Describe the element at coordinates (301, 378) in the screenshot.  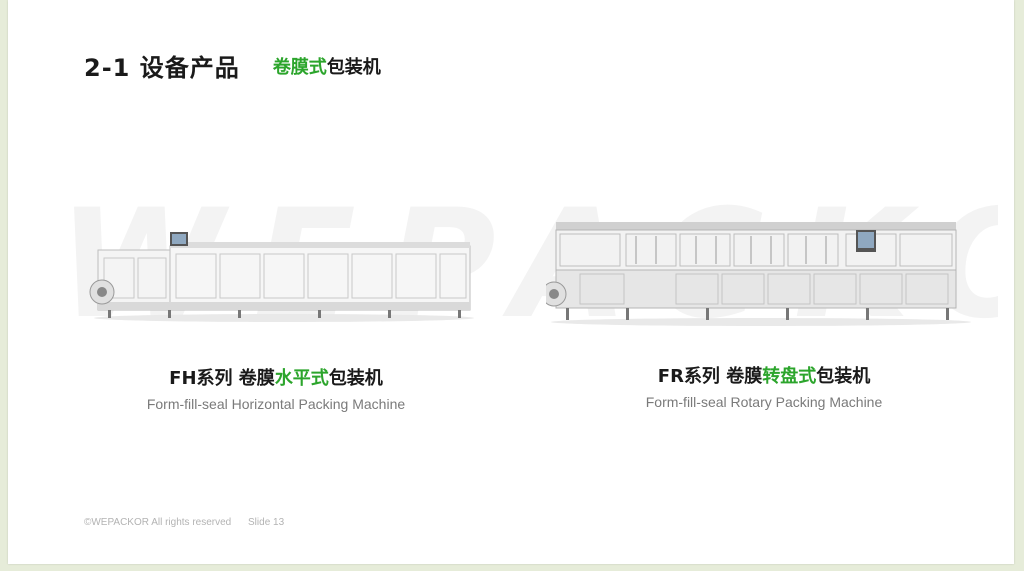
I see `fh-title-highlight: 水平式` at that location.